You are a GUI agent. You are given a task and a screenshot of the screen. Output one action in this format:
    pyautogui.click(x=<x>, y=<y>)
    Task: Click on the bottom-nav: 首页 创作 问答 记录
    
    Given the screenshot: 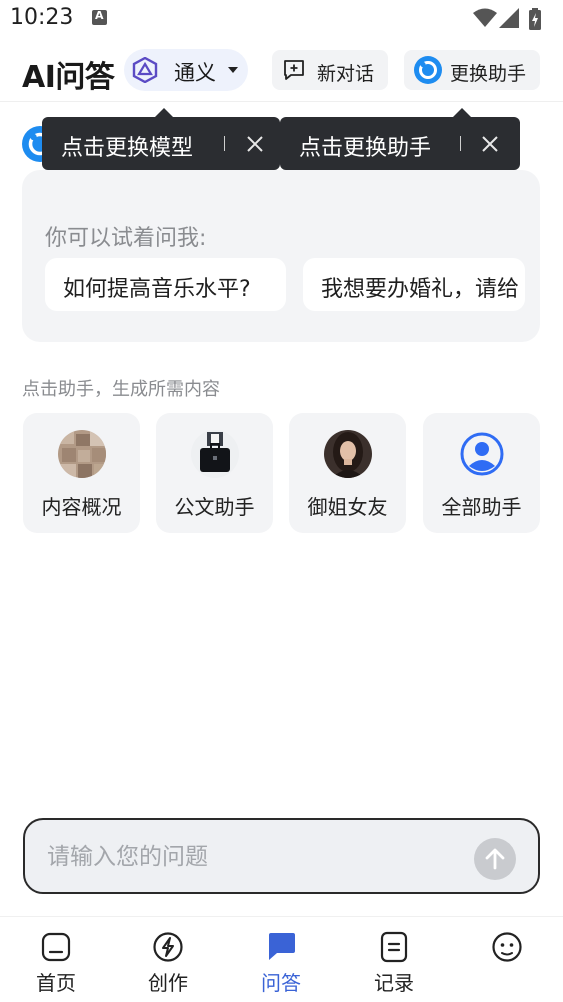 What is the action you would take?
    pyautogui.click(x=281, y=959)
    